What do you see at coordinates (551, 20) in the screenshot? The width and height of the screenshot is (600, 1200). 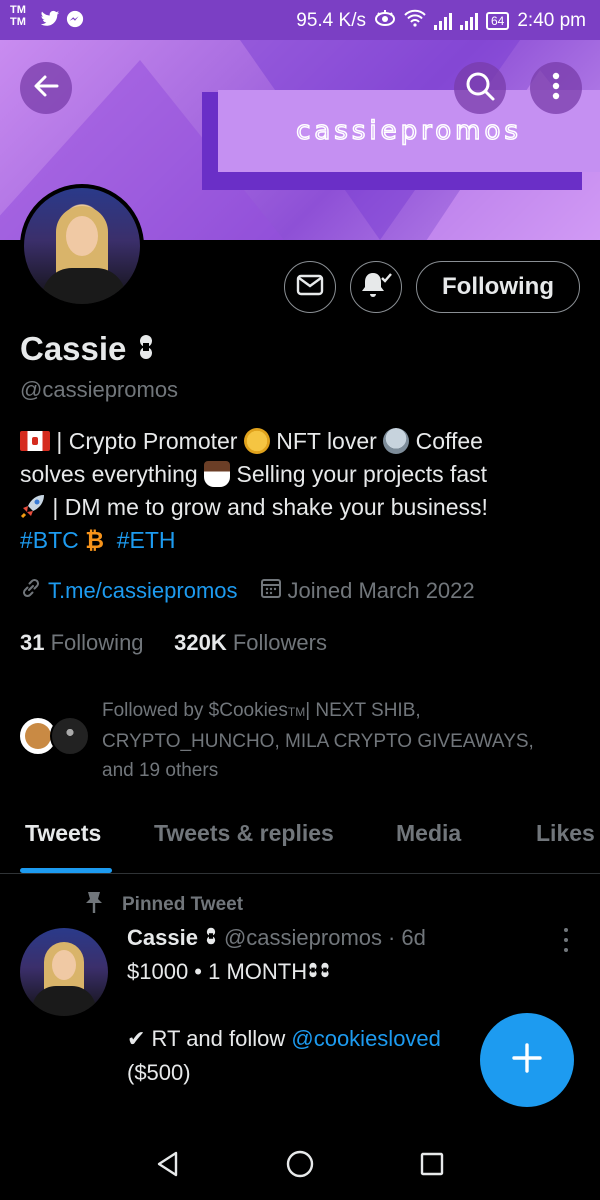 I see `clock: 2:40 pm` at bounding box center [551, 20].